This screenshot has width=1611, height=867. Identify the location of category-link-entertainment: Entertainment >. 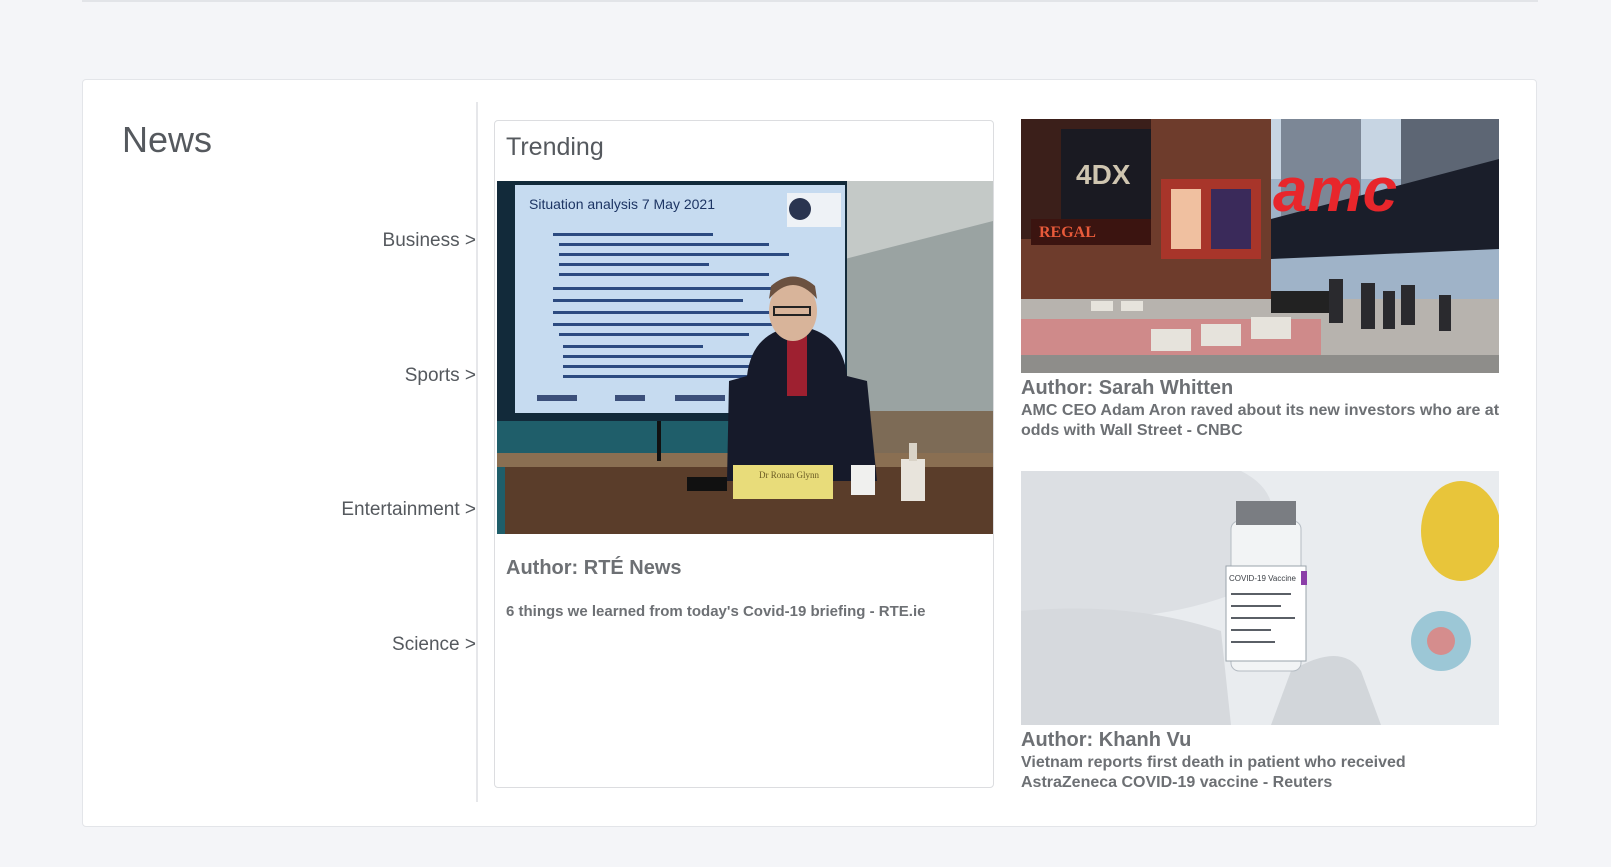
(408, 510).